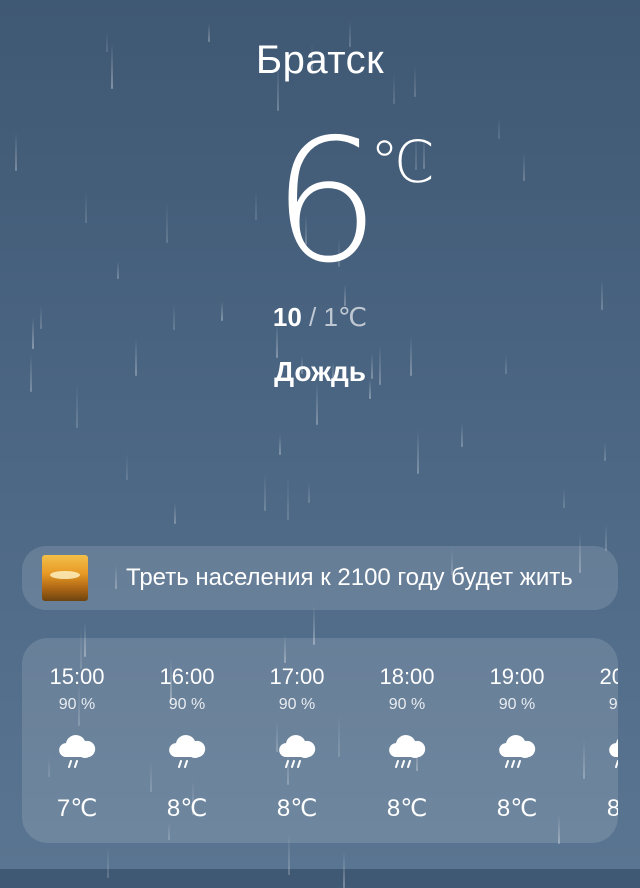 The height and width of the screenshot is (888, 640). I want to click on temperature-low: 1℃, so click(345, 317).